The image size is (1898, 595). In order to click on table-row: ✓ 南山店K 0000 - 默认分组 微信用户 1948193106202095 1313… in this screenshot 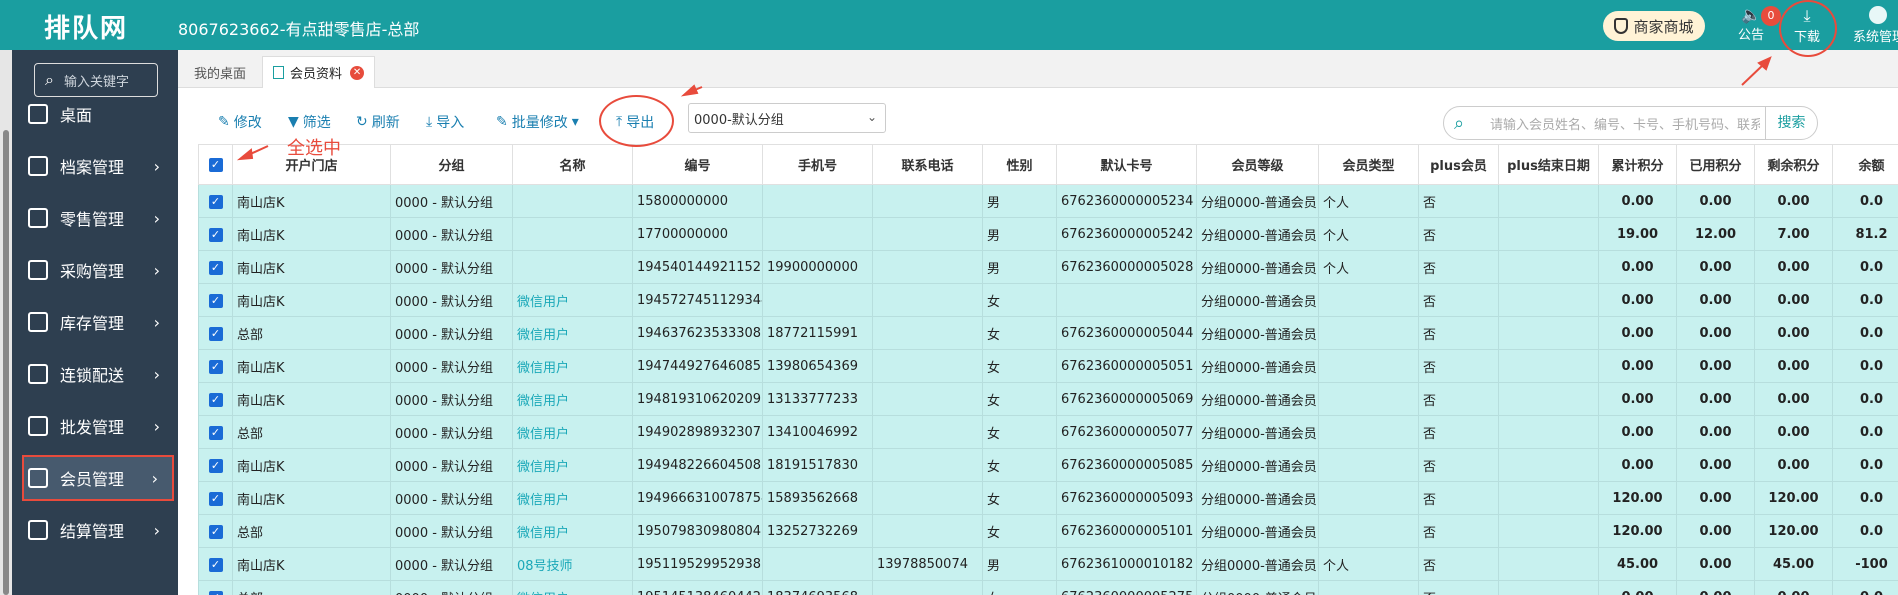, I will do `click(1048, 399)`.